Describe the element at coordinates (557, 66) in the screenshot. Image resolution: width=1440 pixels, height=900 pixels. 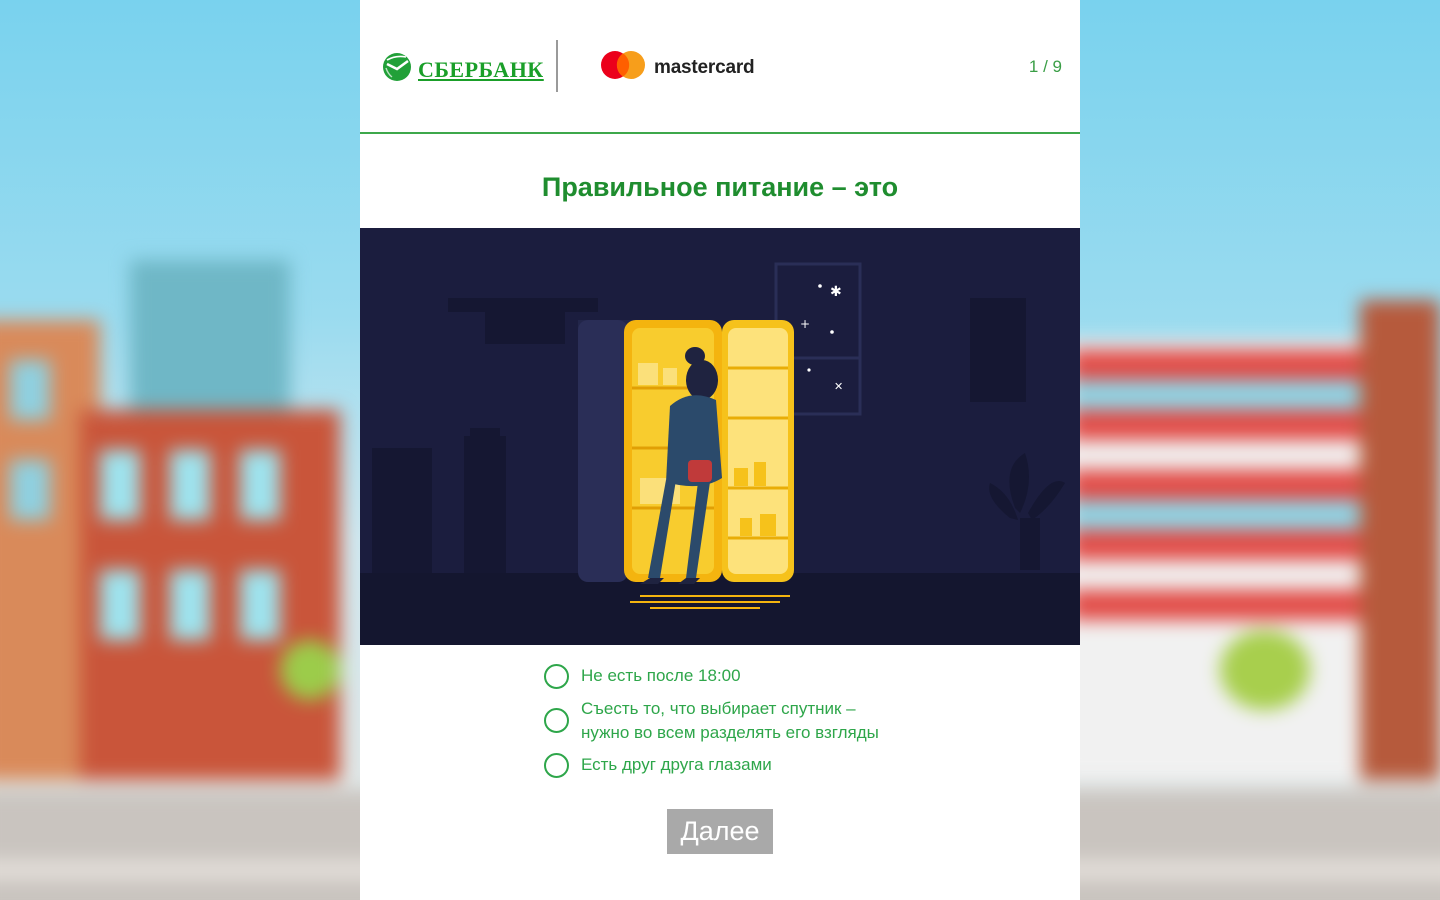
I see `logo-divider` at that location.